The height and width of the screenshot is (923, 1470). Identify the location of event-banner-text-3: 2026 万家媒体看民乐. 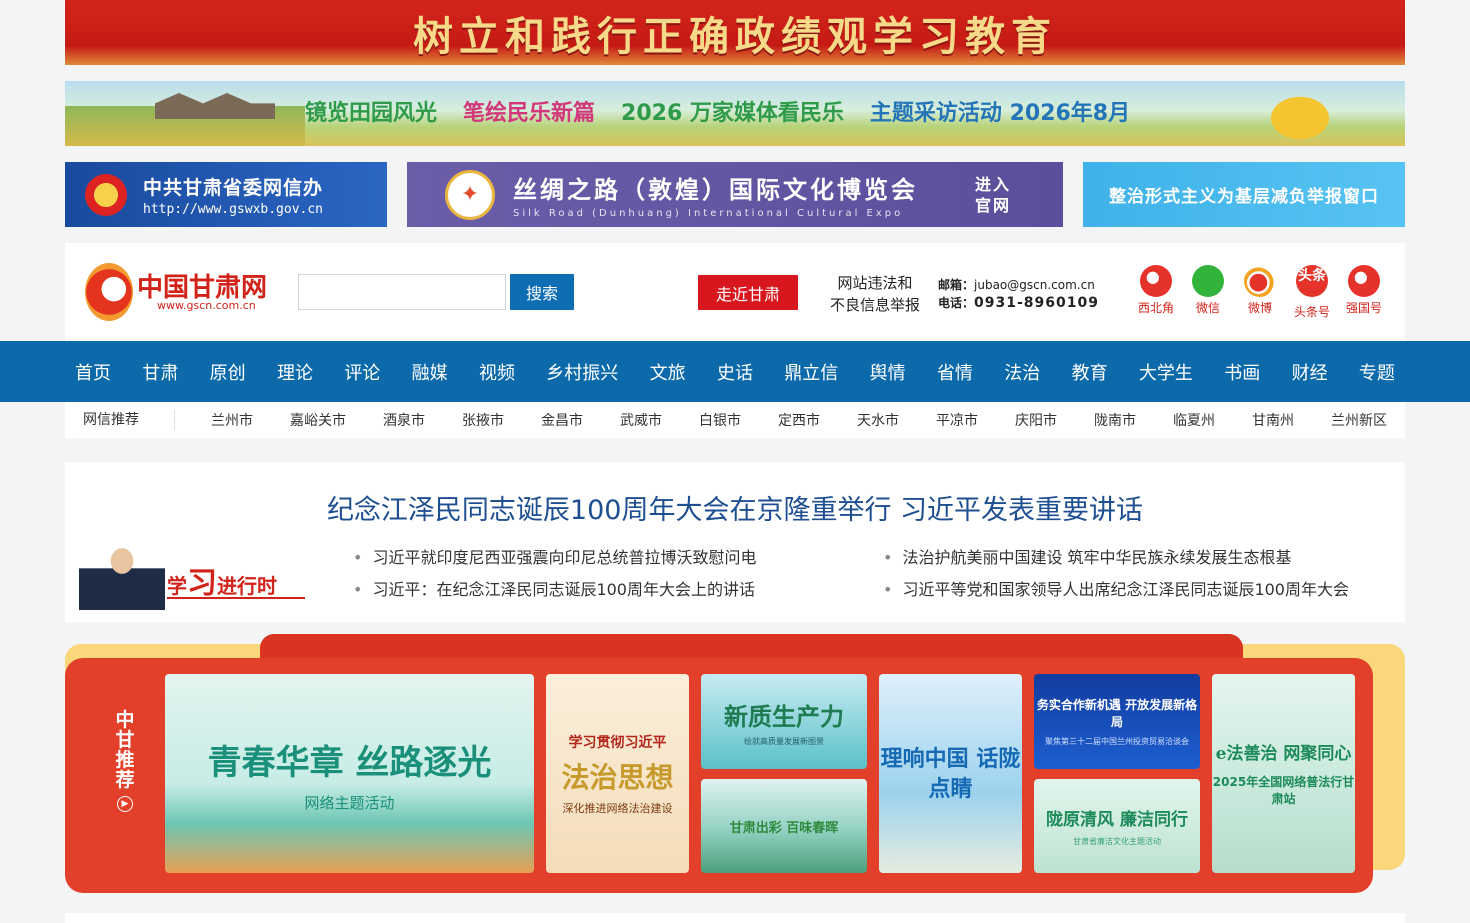
(732, 113).